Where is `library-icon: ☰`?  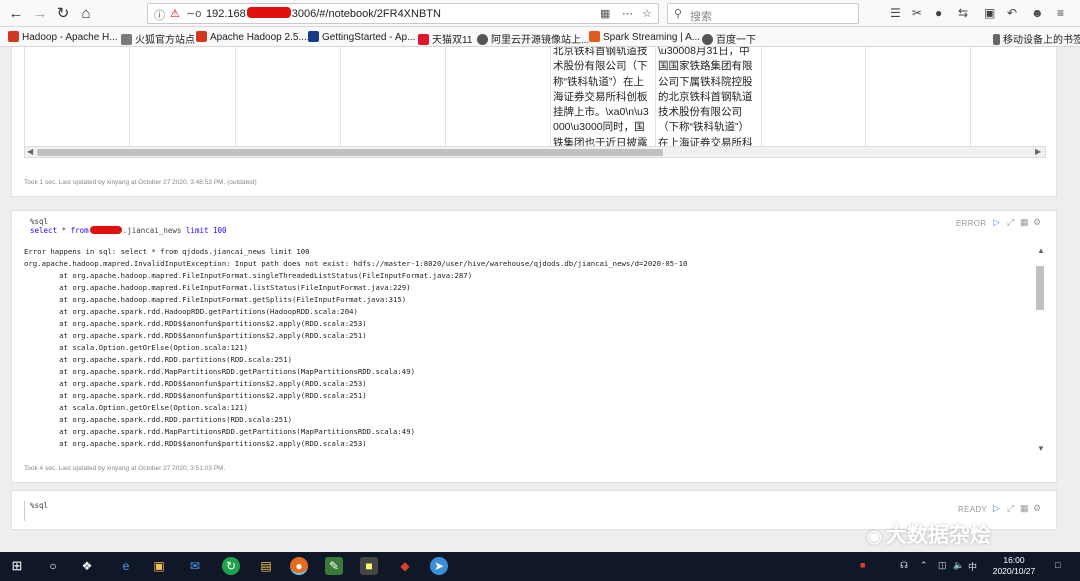 library-icon: ☰ is located at coordinates (895, 13).